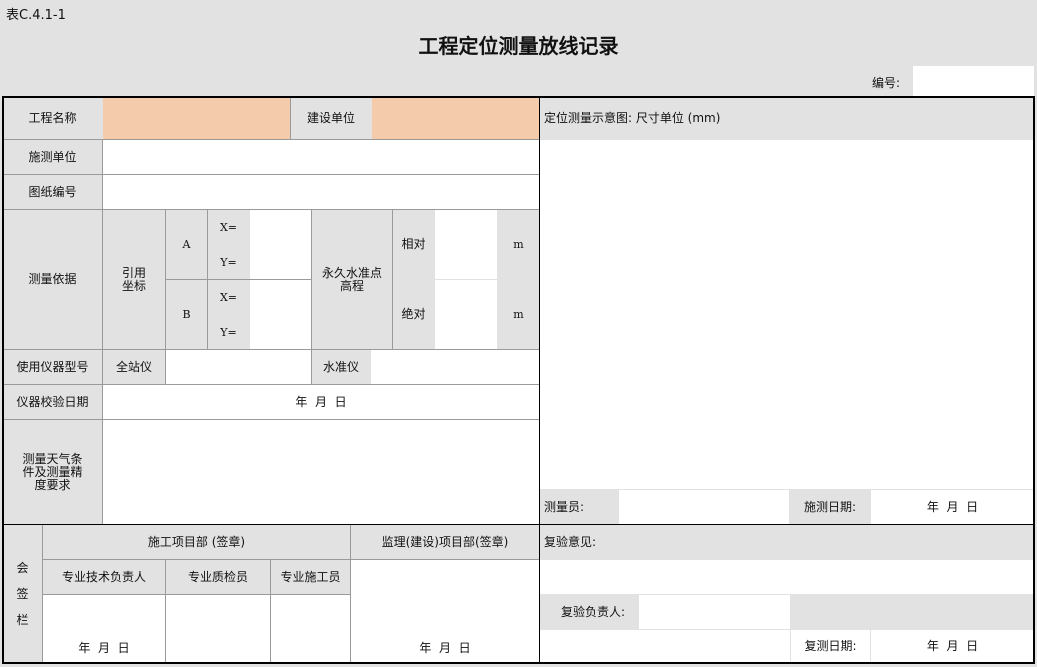 The width and height of the screenshot is (1037, 667). Describe the element at coordinates (228, 332) in the screenshot. I see `b-y-label: Y=` at that location.